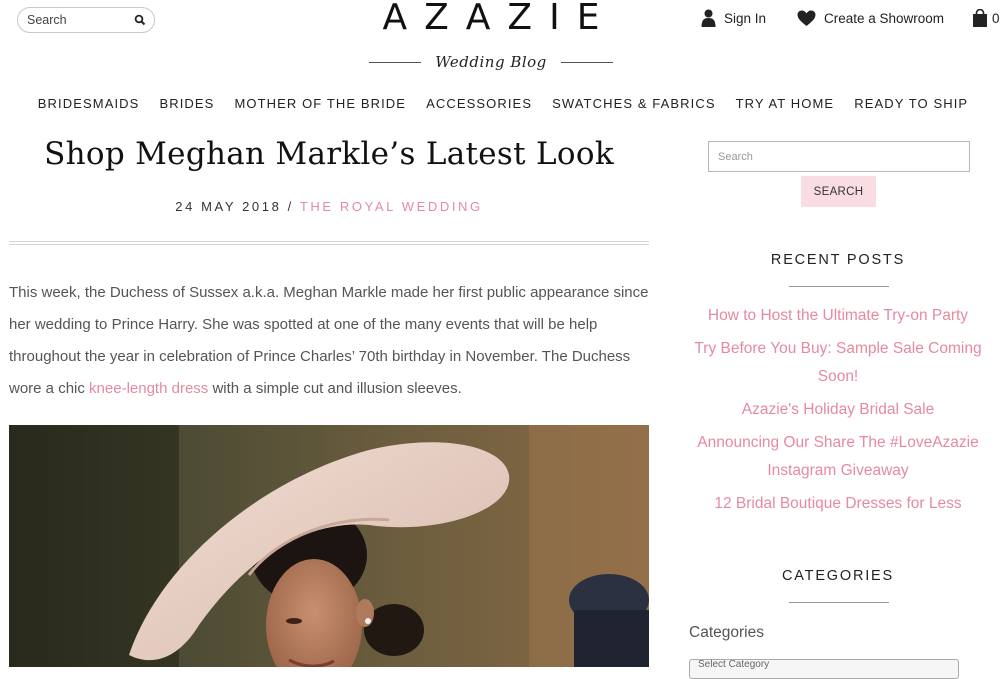 The width and height of the screenshot is (1006, 679). I want to click on sidebar-search-input, so click(838, 156).